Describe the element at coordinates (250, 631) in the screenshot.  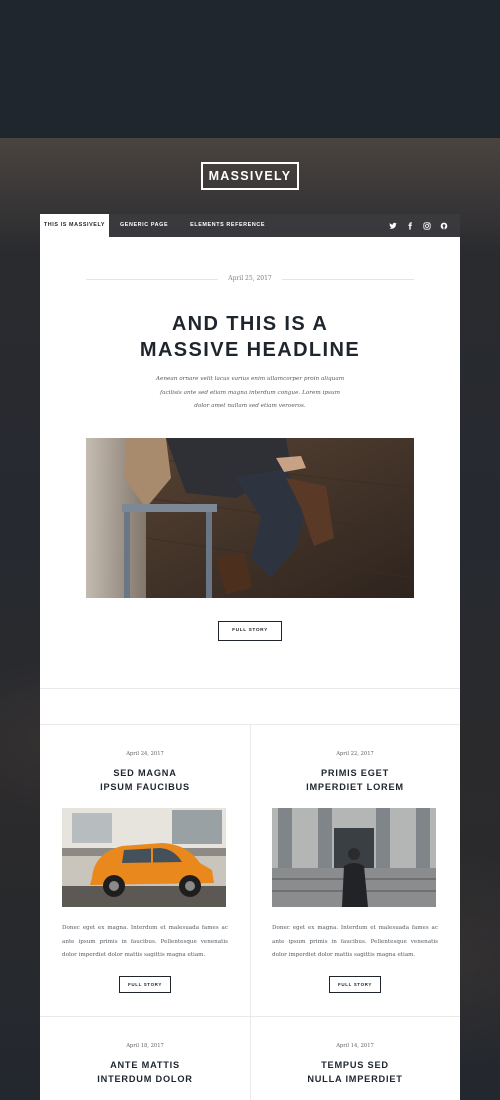
I see `featured-full-story-button: Full Story` at that location.